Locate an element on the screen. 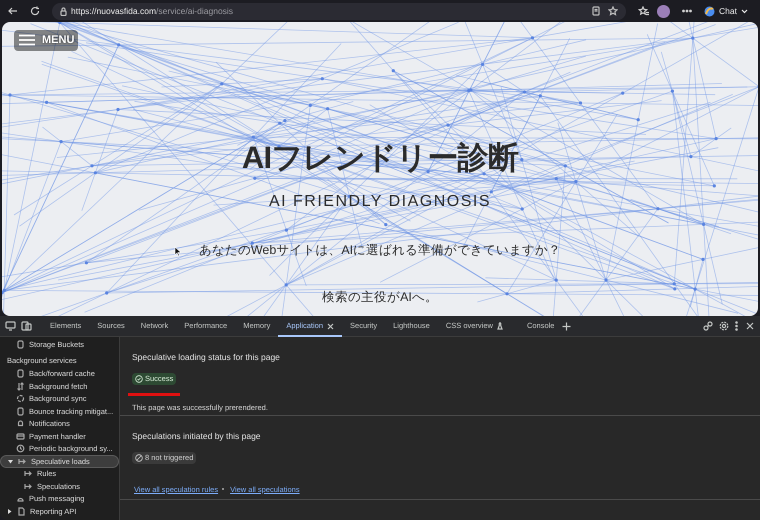 The width and height of the screenshot is (760, 520). intro-question: あなたのWebサイトは、AIに選ばれる準備ができていますか？ is located at coordinates (380, 250).